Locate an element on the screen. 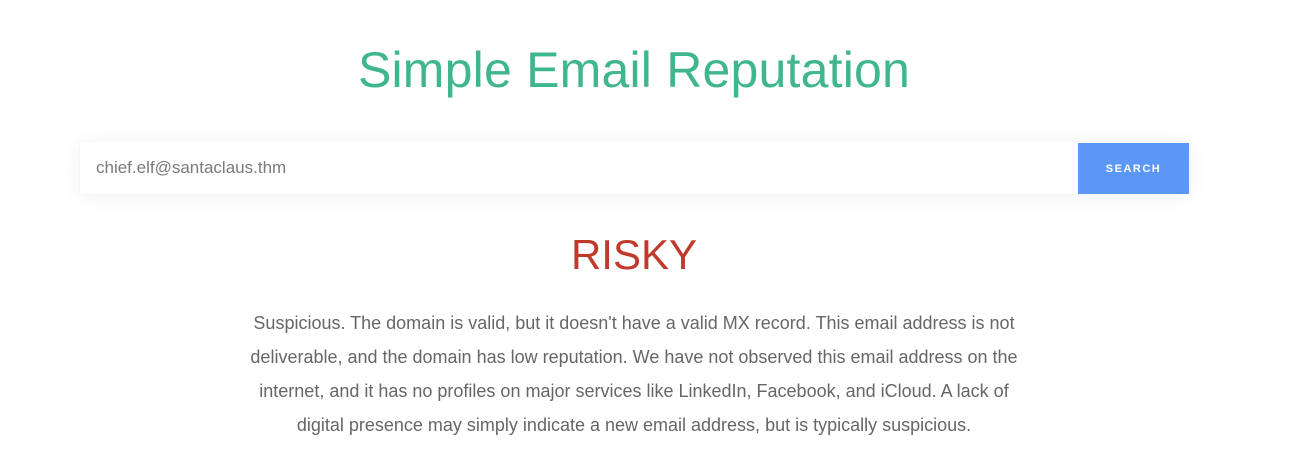 The height and width of the screenshot is (476, 1303). email-search-input is located at coordinates (579, 168).